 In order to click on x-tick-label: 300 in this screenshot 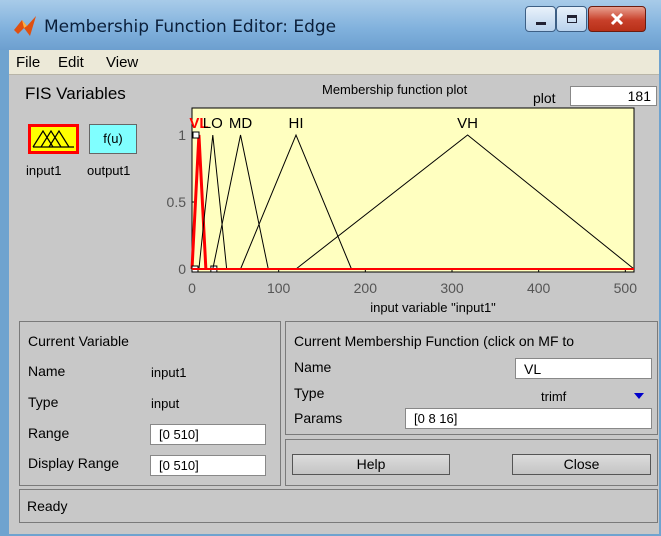, I will do `click(452, 288)`.